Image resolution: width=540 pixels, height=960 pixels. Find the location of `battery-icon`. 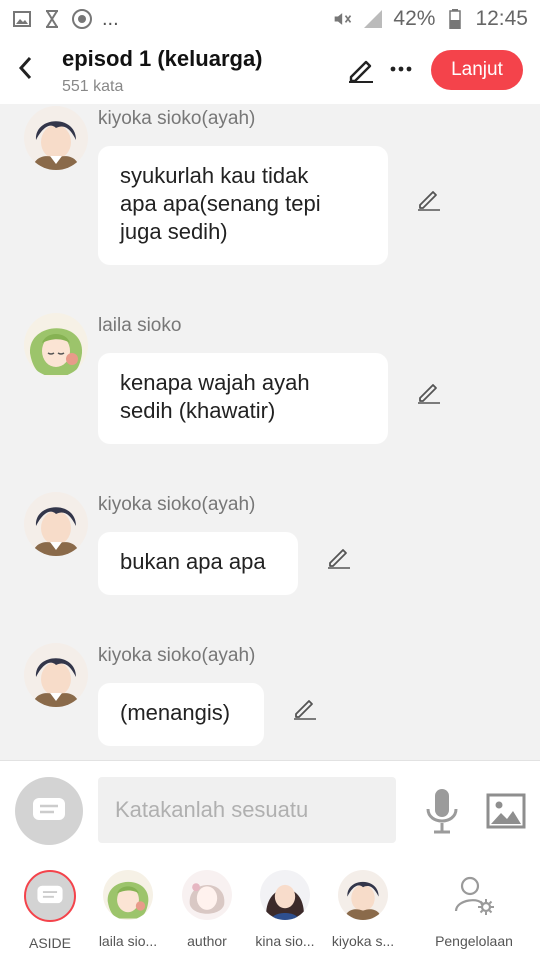

battery-icon is located at coordinates (455, 19).